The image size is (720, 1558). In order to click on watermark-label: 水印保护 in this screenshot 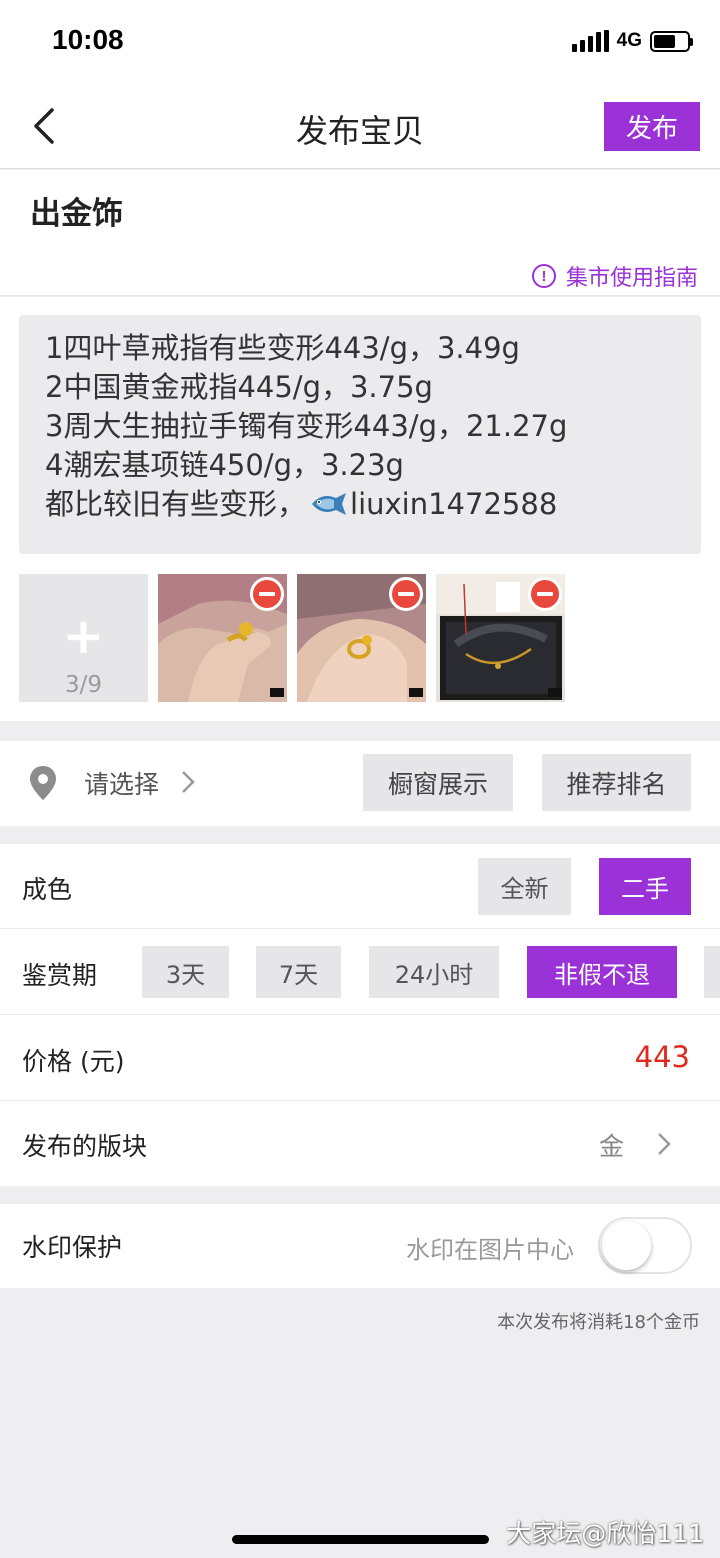, I will do `click(72, 1247)`.